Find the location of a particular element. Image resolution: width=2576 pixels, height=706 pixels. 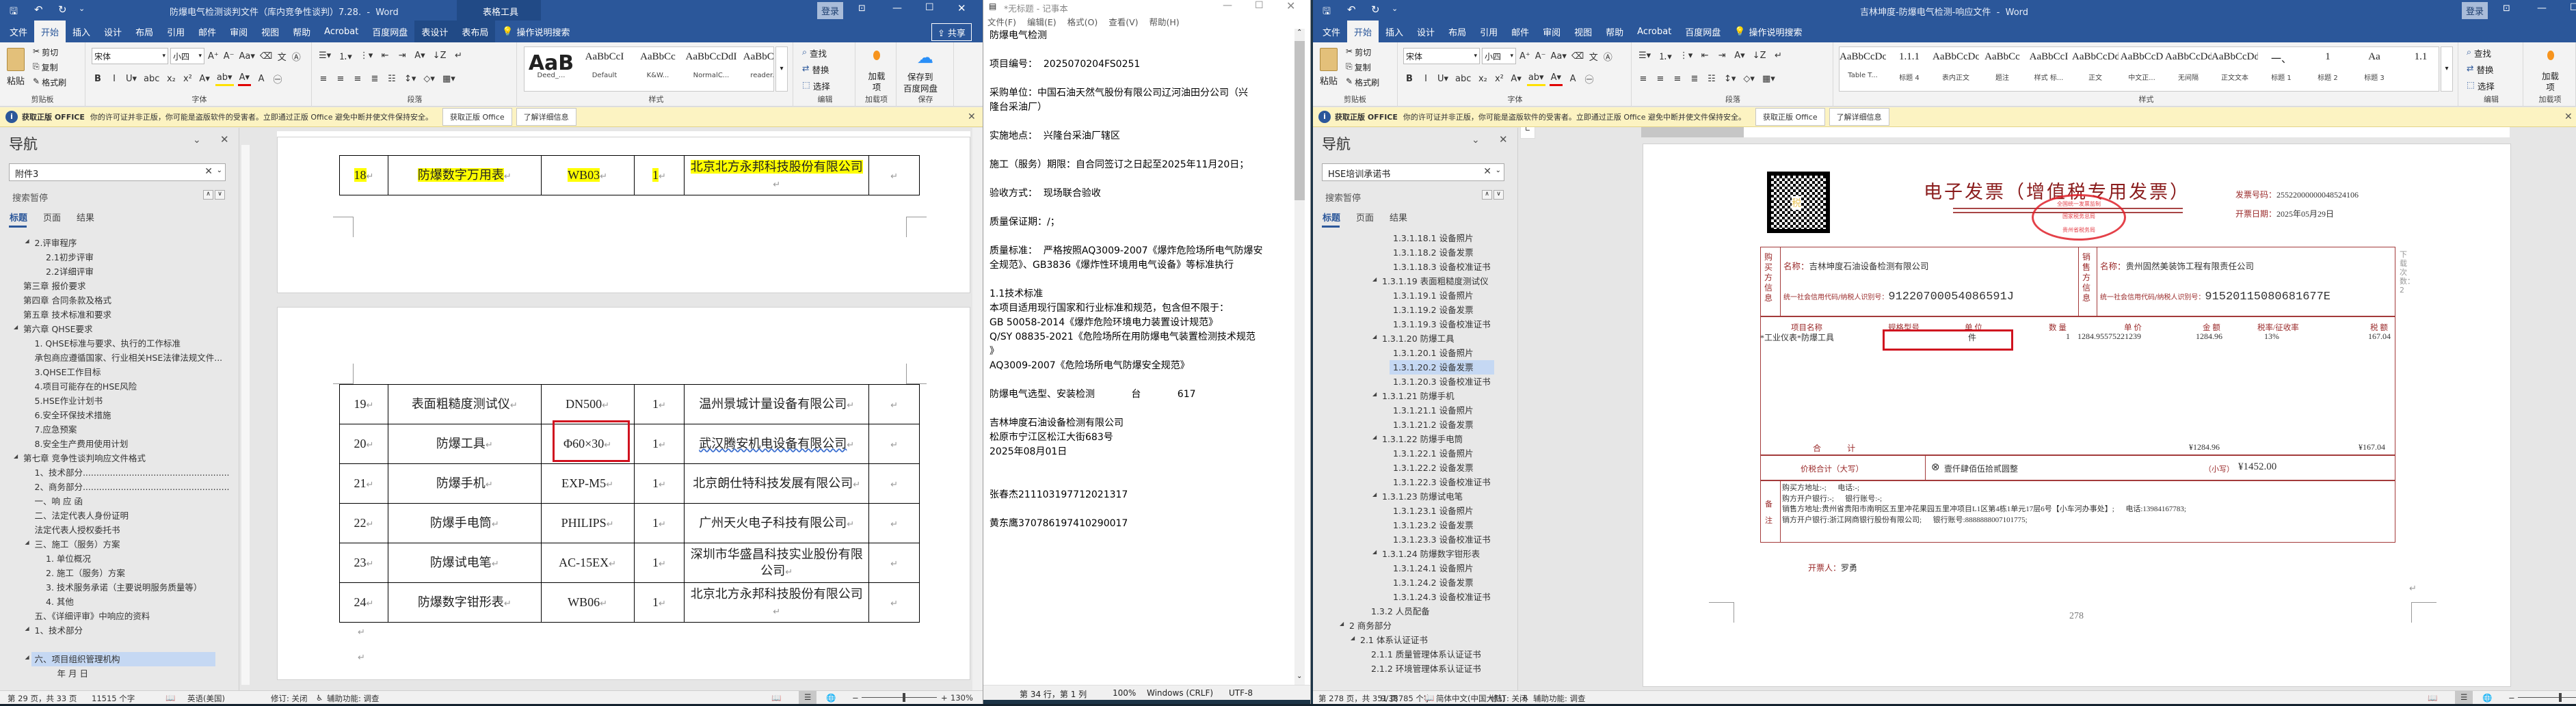

numbering-icon: ⒈▾ is located at coordinates (345, 55).